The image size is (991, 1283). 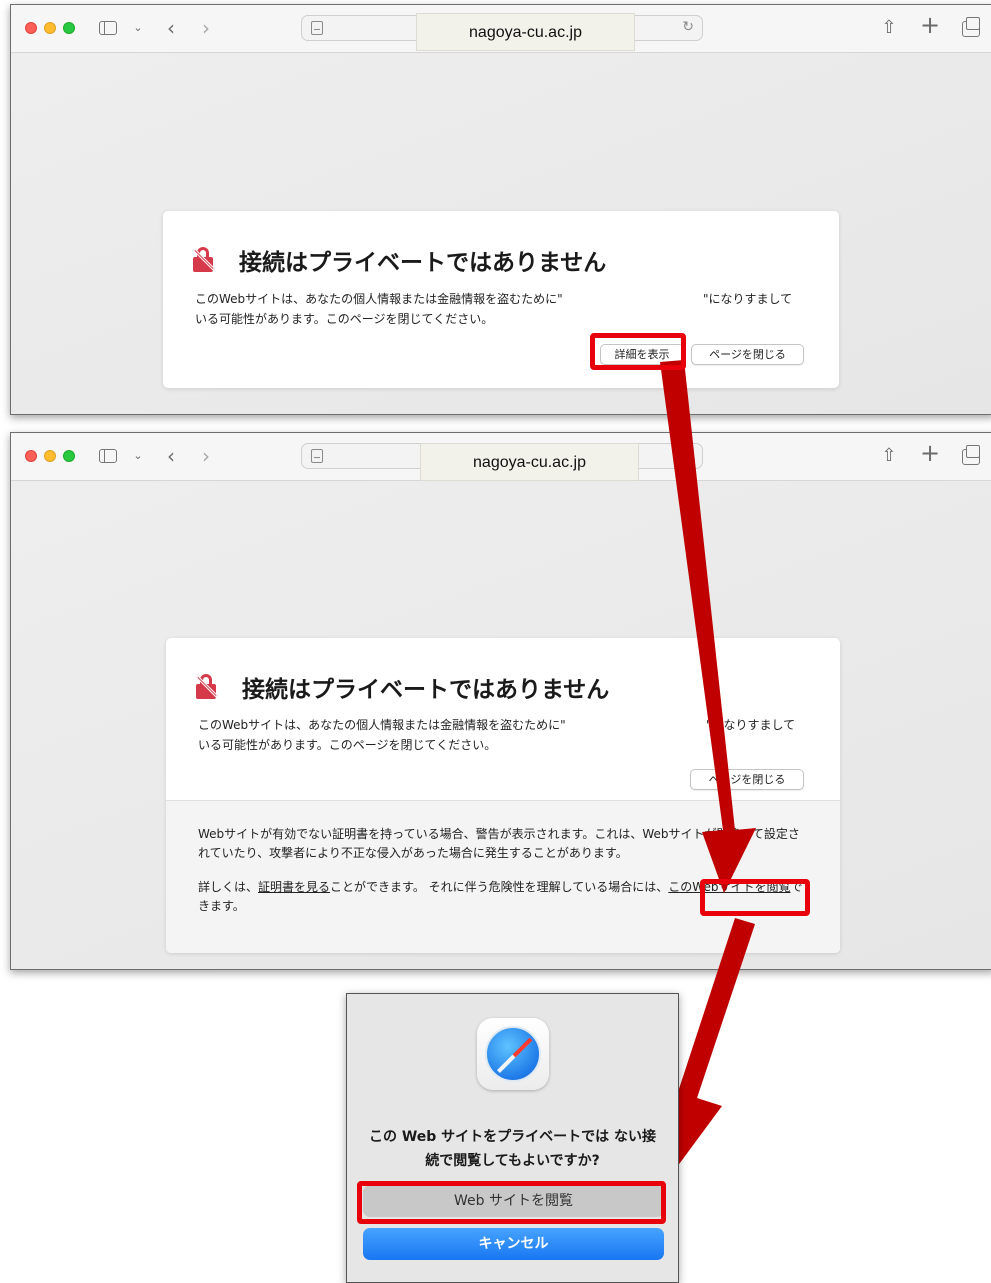 I want to click on details-text-before: 詳しくは、, so click(x=228, y=887).